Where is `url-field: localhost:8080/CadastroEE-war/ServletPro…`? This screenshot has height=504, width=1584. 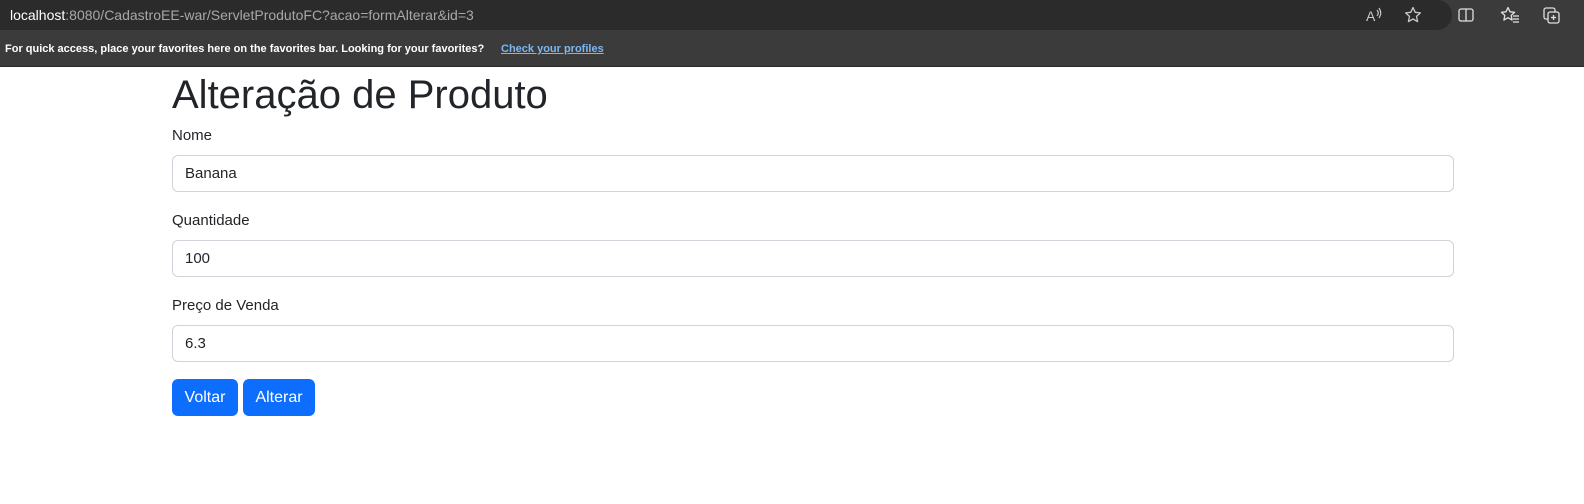 url-field: localhost:8080/CadastroEE-war/ServletPro… is located at coordinates (726, 15).